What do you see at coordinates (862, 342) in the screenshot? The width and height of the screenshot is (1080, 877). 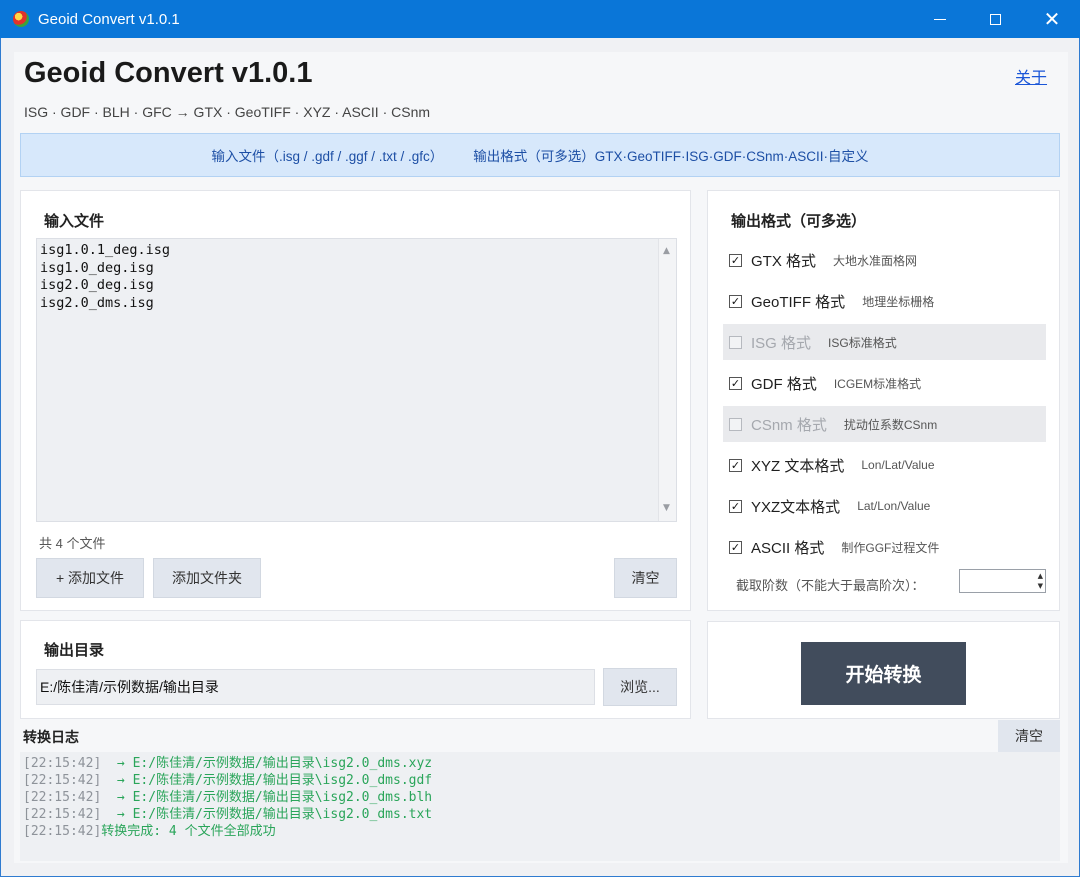 I see `format-description: ISG标准格式` at bounding box center [862, 342].